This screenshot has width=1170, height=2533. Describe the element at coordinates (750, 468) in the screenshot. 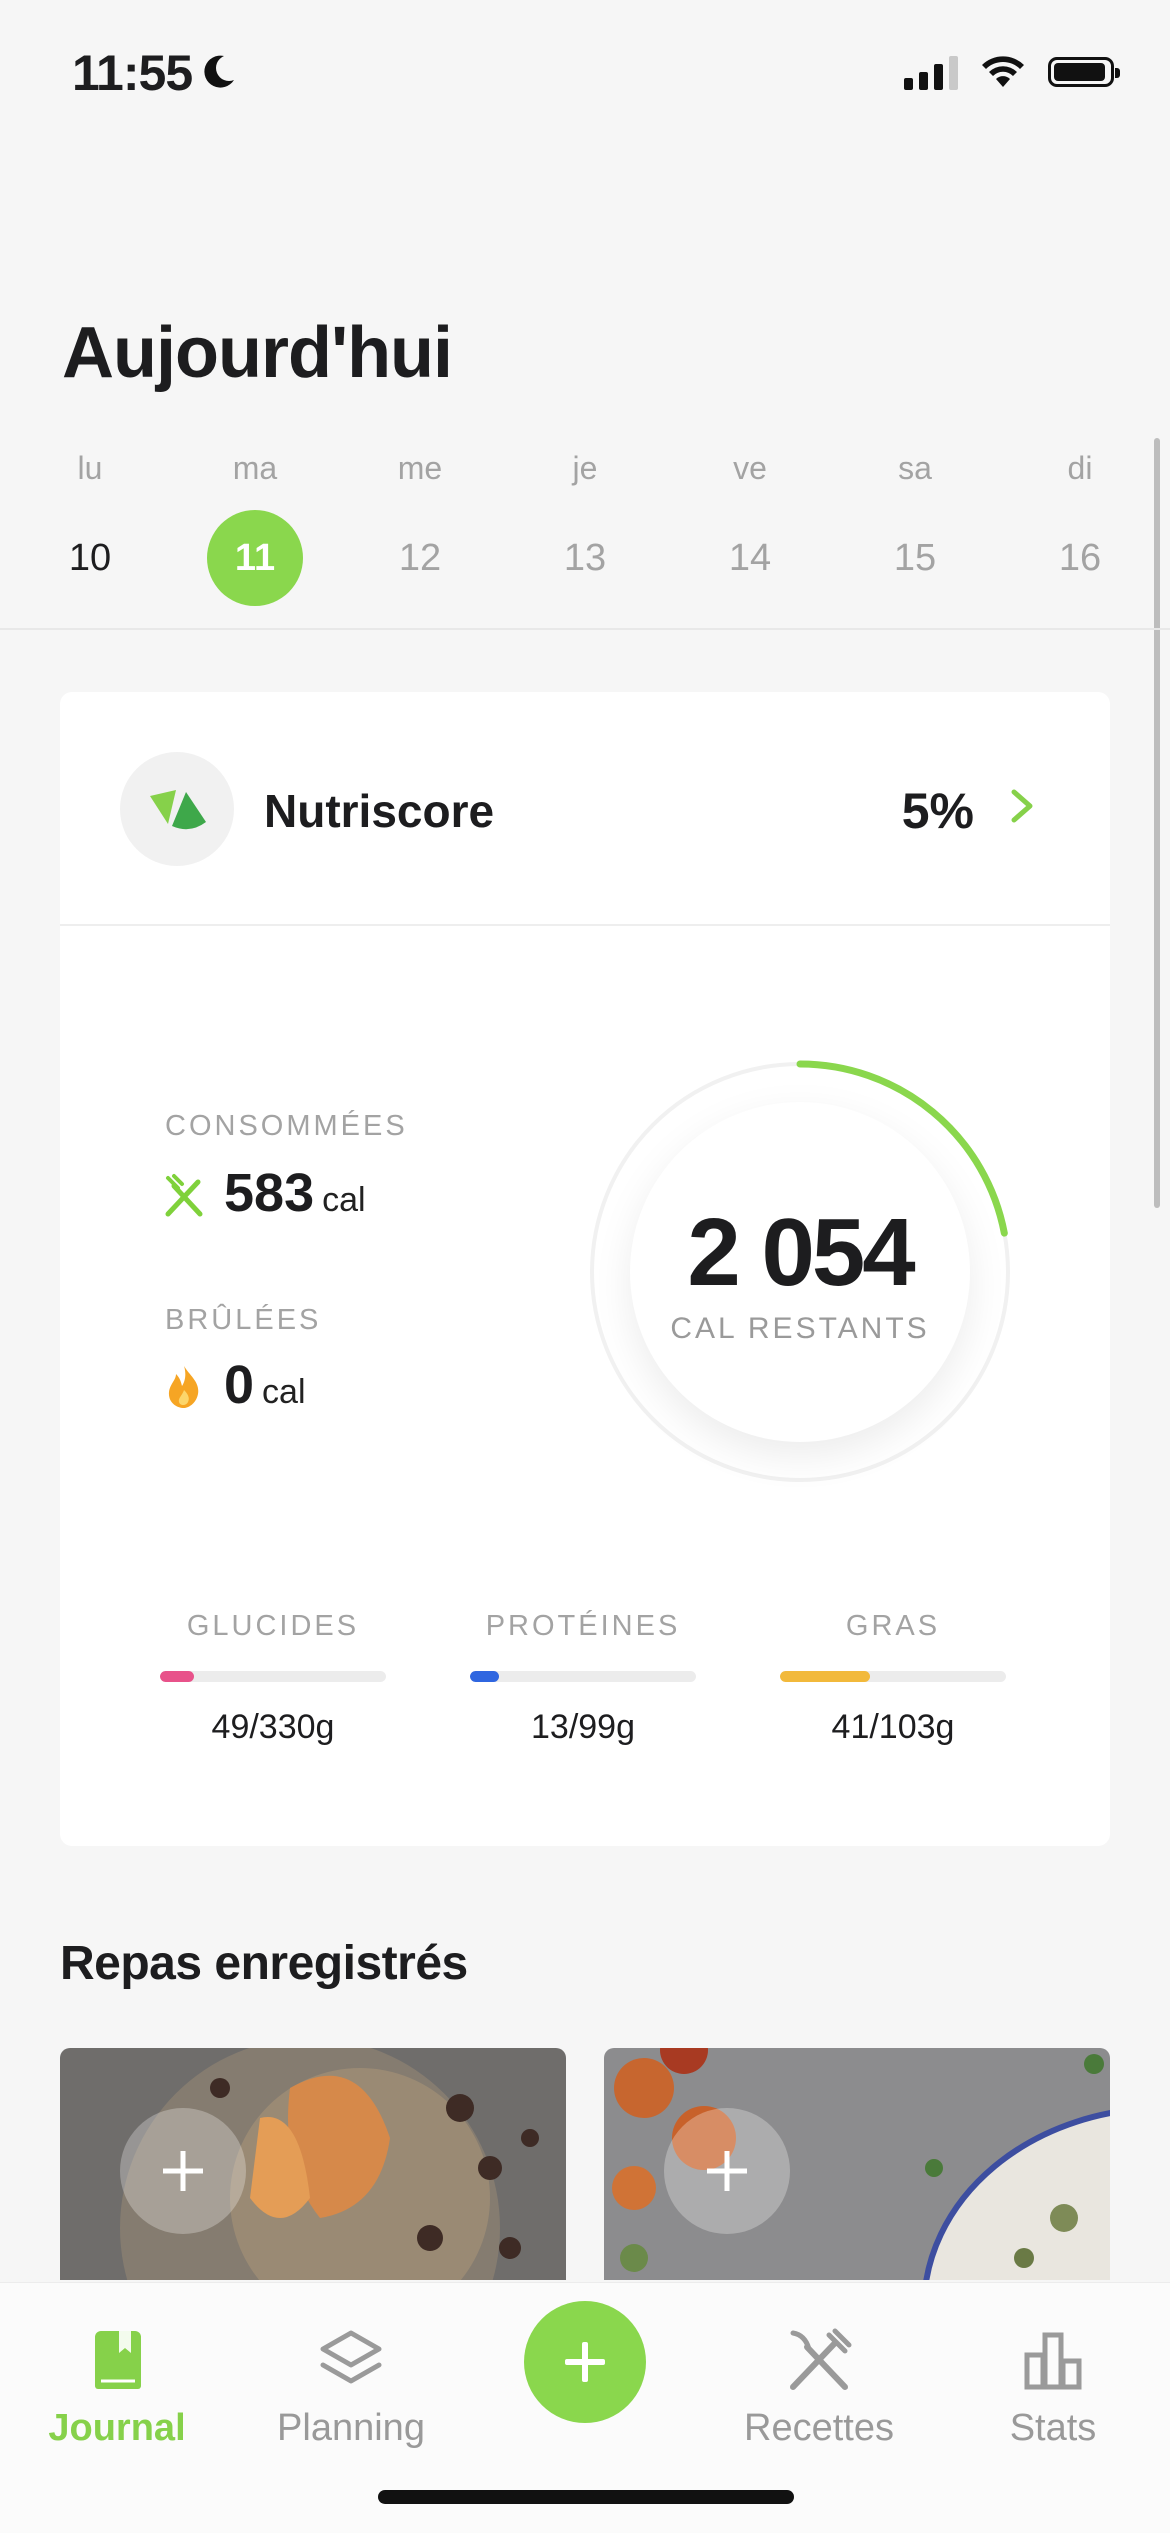

I see `day-name: ve` at that location.